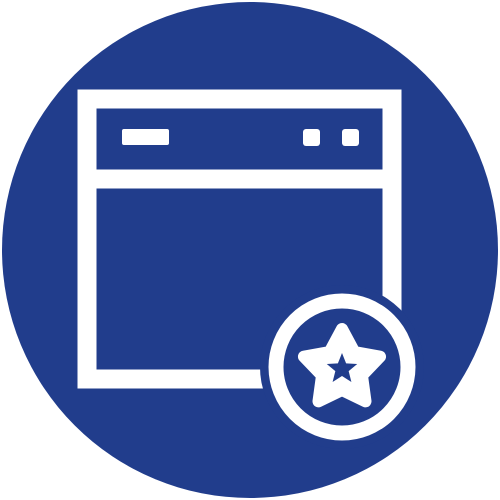  What do you see at coordinates (145, 137) in the screenshot?
I see `title-bar-pill` at bounding box center [145, 137].